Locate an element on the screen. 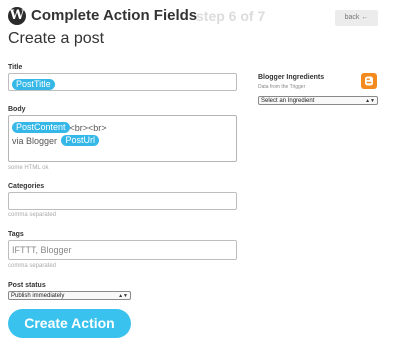 Image resolution: width=400 pixels, height=350 pixels. wordpress-logo-icon: W is located at coordinates (17, 16).